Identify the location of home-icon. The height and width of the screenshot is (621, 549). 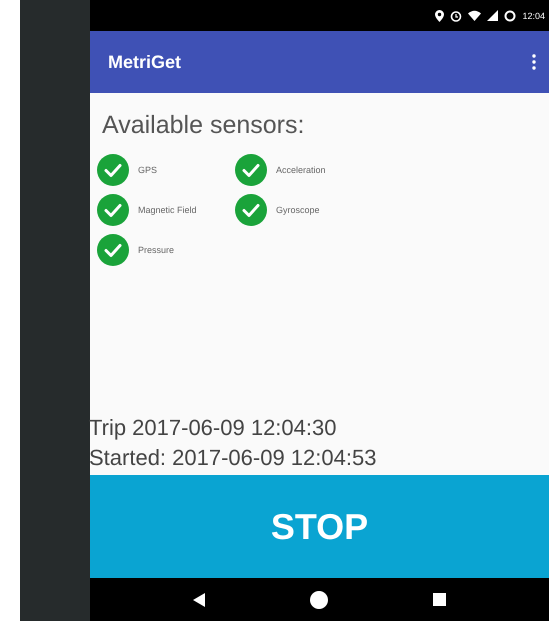
(319, 599).